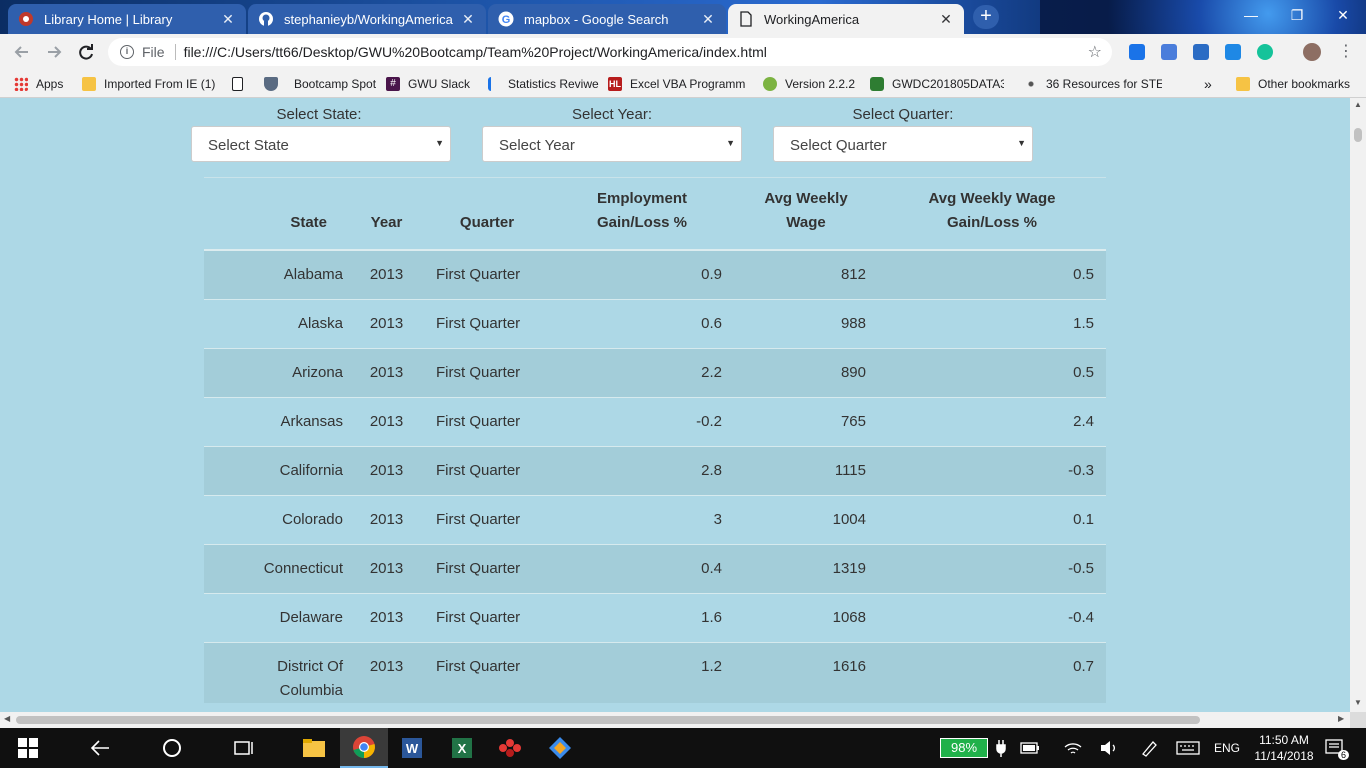 Image resolution: width=1366 pixels, height=768 pixels. I want to click on maximize-button: ❐, so click(1297, 15).